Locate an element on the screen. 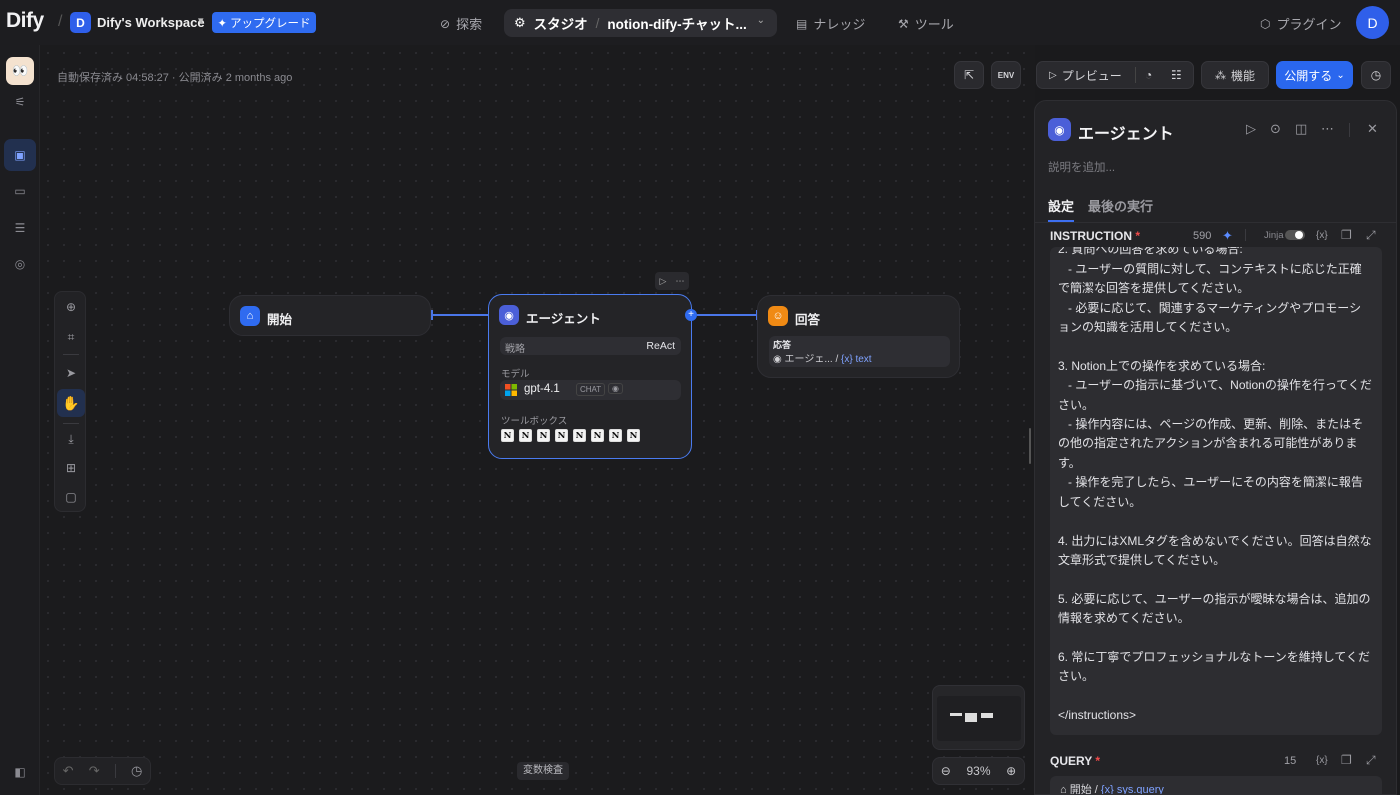 Image resolution: width=1400 pixels, height=795 pixels. minimap-node is located at coordinates (987, 715).